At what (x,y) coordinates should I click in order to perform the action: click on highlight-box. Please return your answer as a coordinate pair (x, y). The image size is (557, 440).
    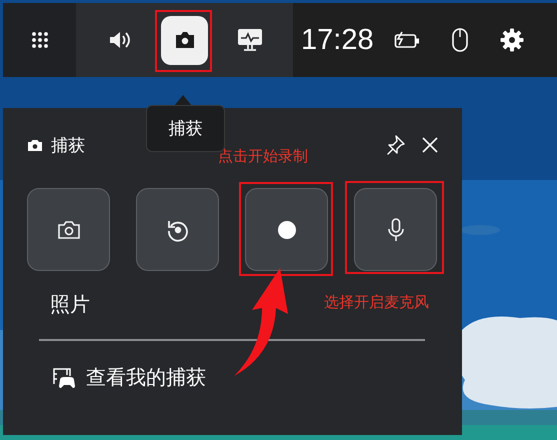
    Looking at the image, I should click on (183, 41).